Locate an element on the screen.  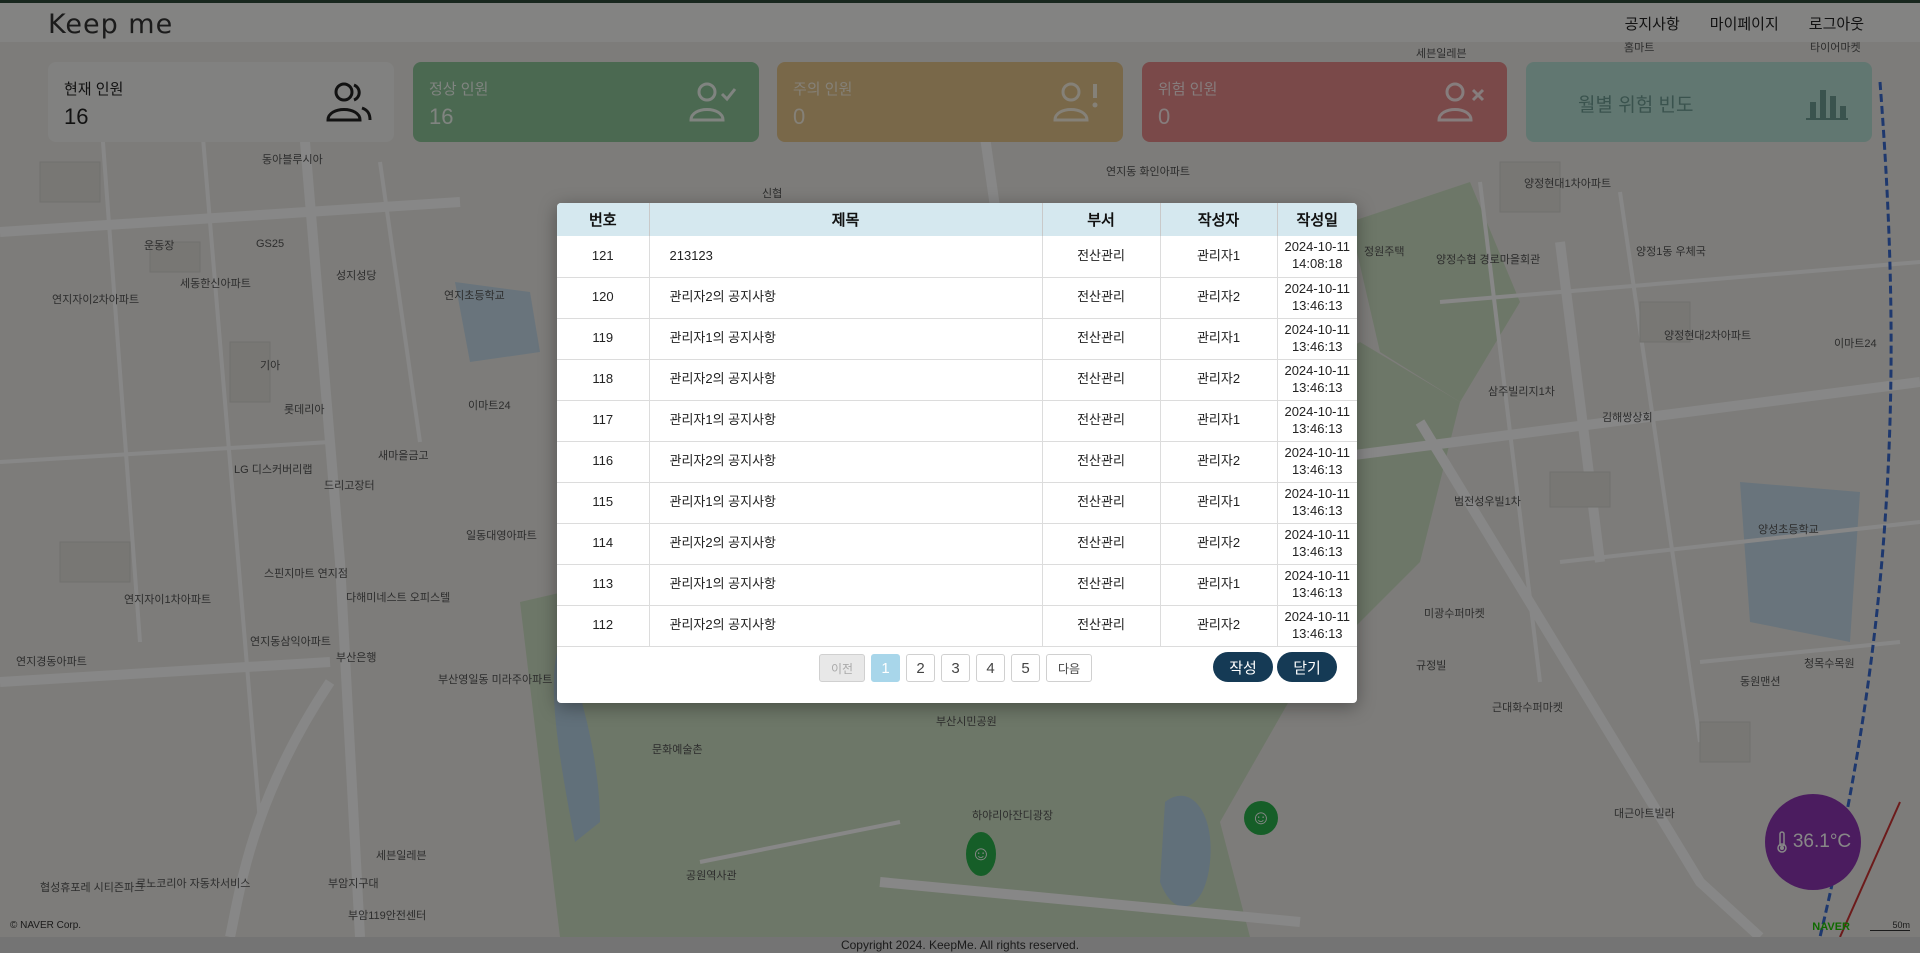
page-5-button: 5 is located at coordinates (1025, 668).